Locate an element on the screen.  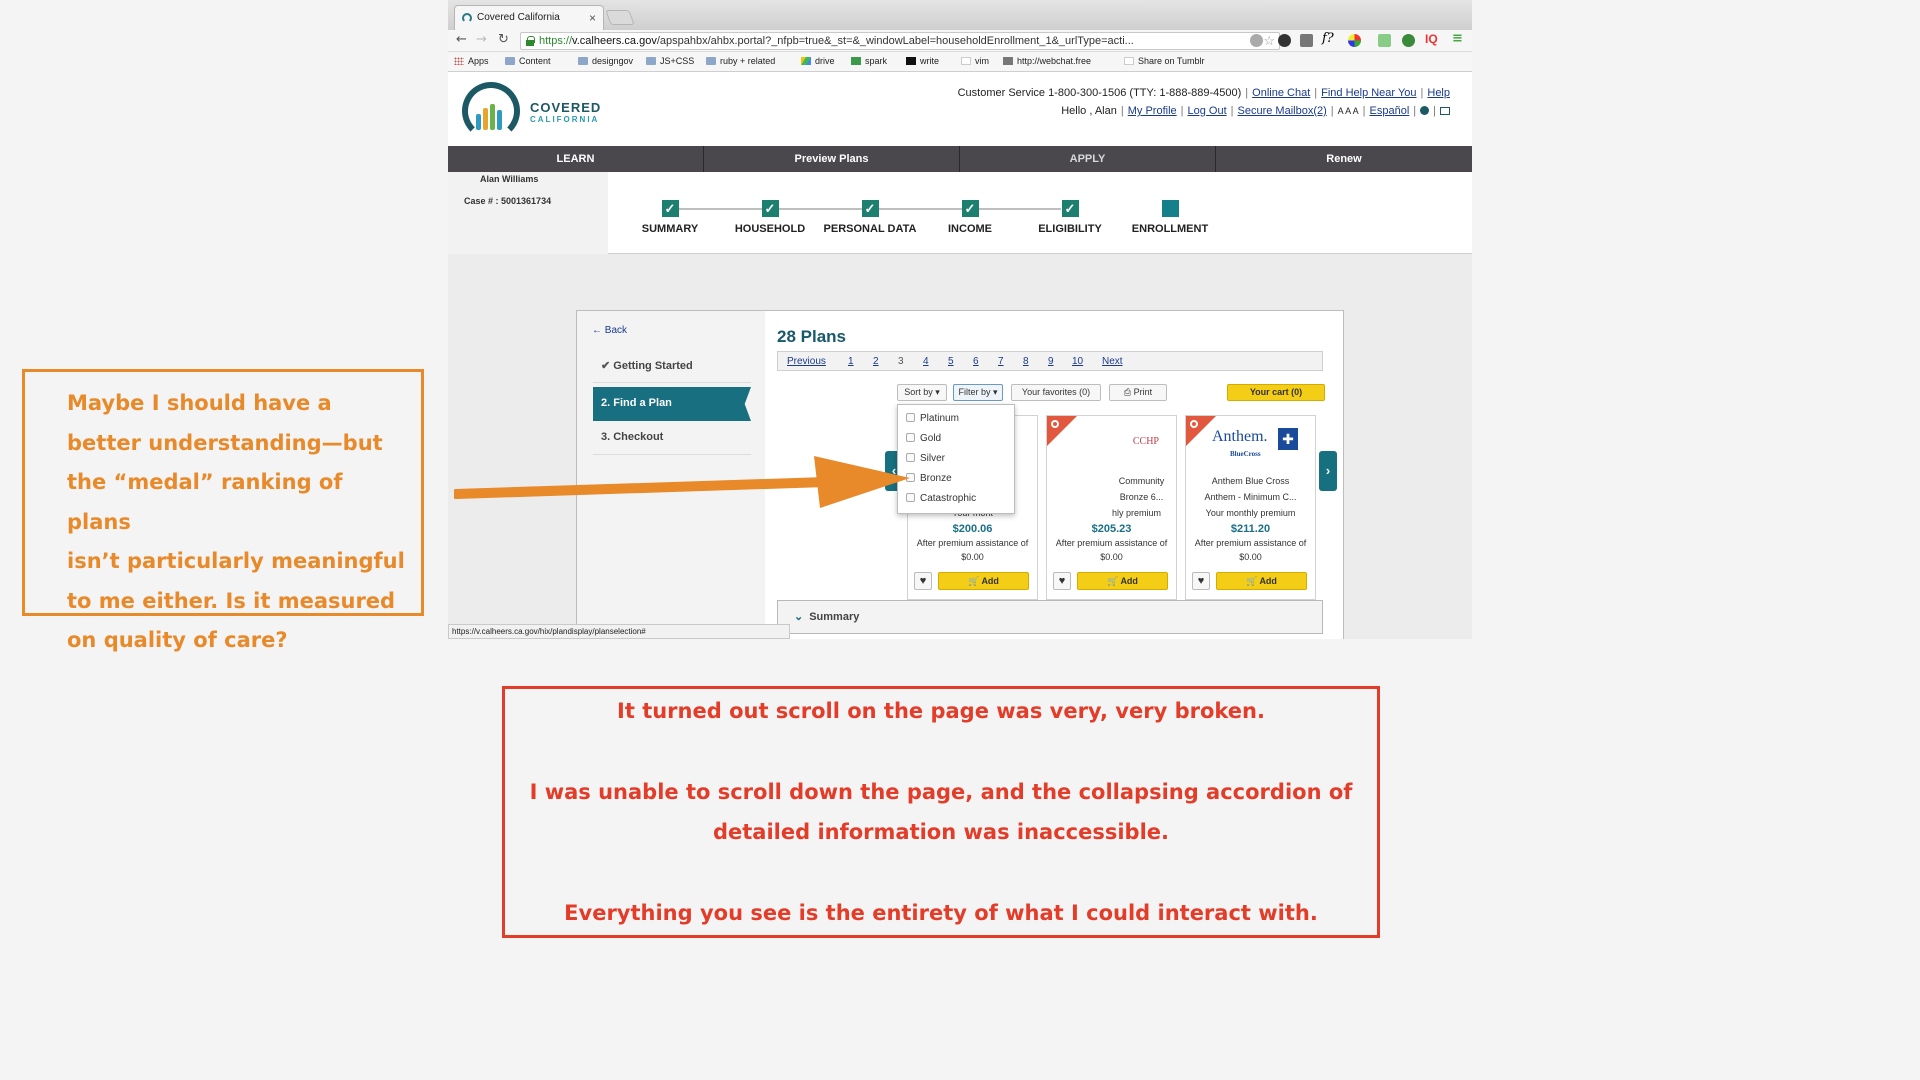
medium-icon is located at coordinates (911, 61).